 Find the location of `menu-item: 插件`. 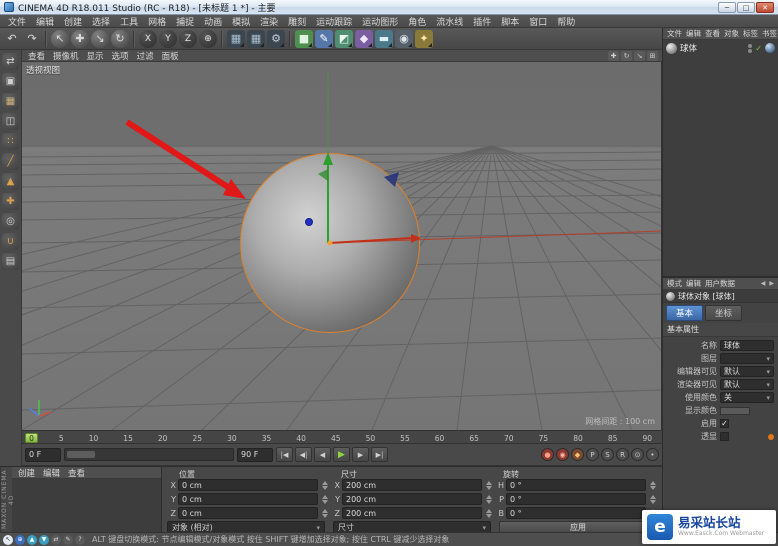

menu-item: 插件 is located at coordinates (482, 21).